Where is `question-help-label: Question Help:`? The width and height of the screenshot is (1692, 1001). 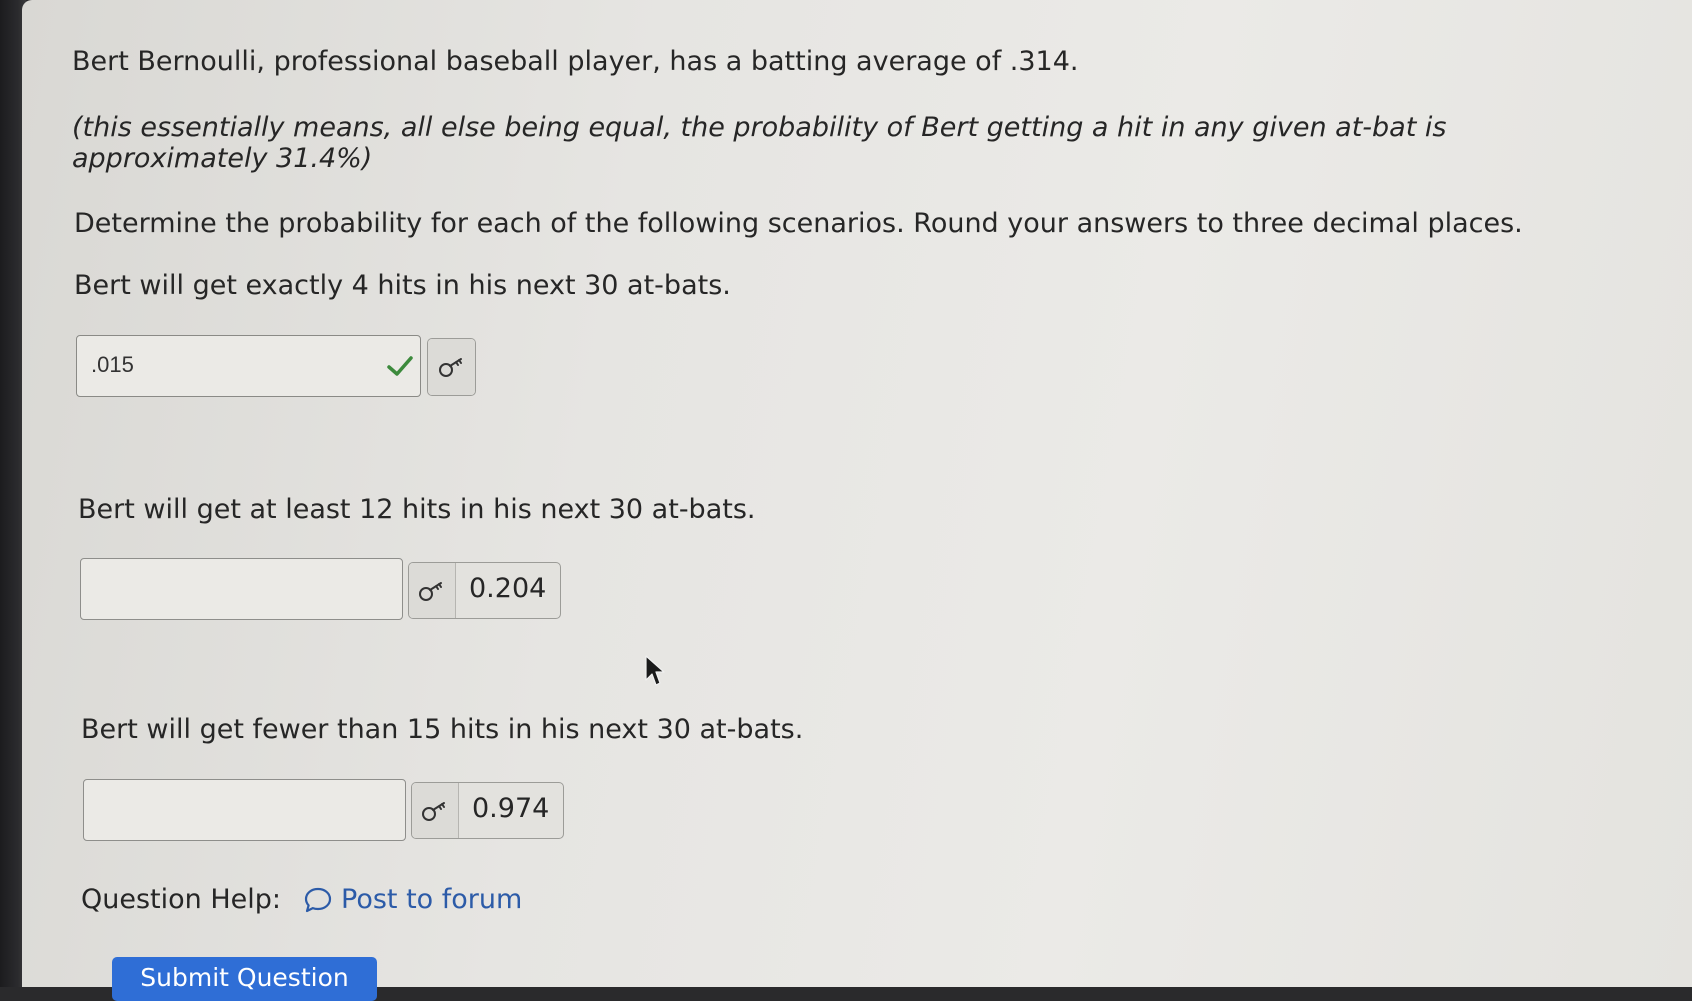 question-help-label: Question Help: is located at coordinates (181, 899).